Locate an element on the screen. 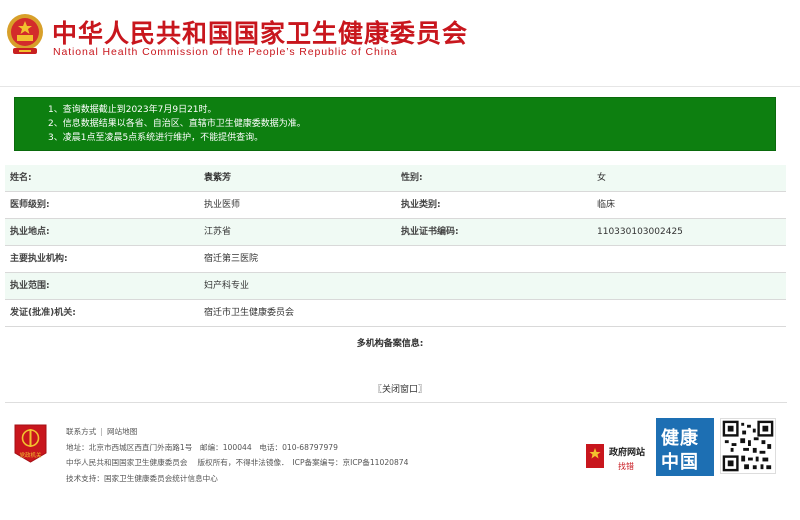 The height and width of the screenshot is (520, 800). health-logo-line-1: 健康 is located at coordinates (680, 438).